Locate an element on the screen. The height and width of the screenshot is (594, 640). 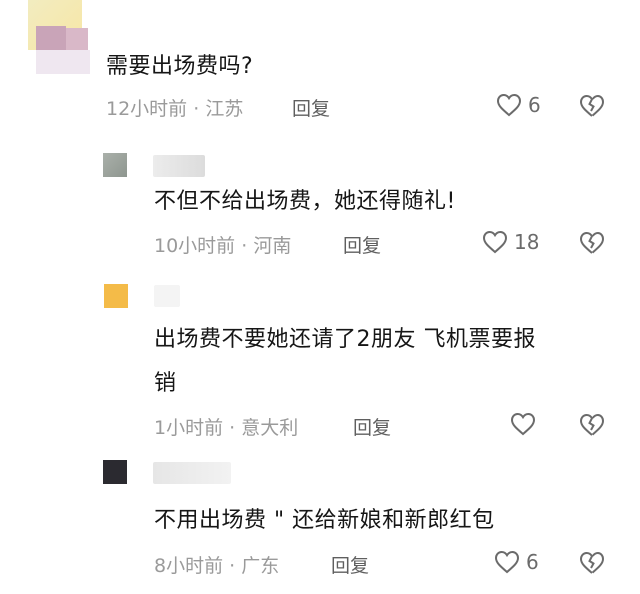
comment-location: 河南 is located at coordinates (272, 246).